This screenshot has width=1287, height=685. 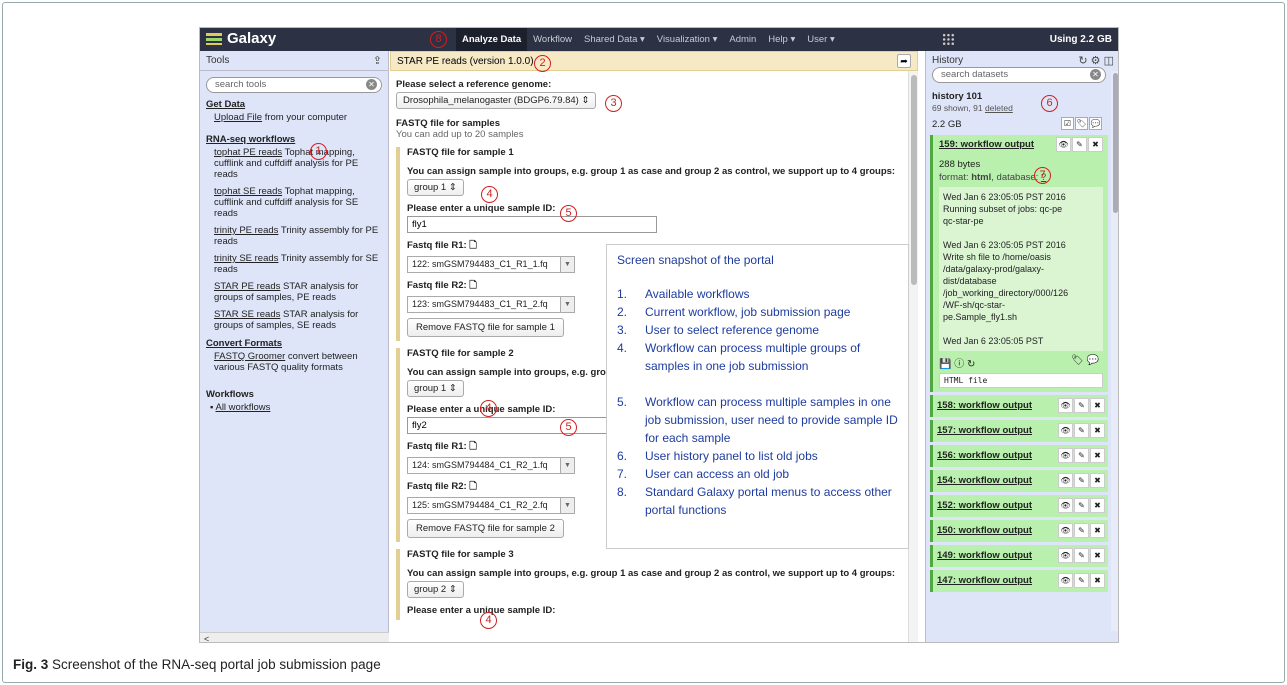 What do you see at coordinates (297, 407) in the screenshot?
I see `all-workflows-item: ▪ All workflows` at bounding box center [297, 407].